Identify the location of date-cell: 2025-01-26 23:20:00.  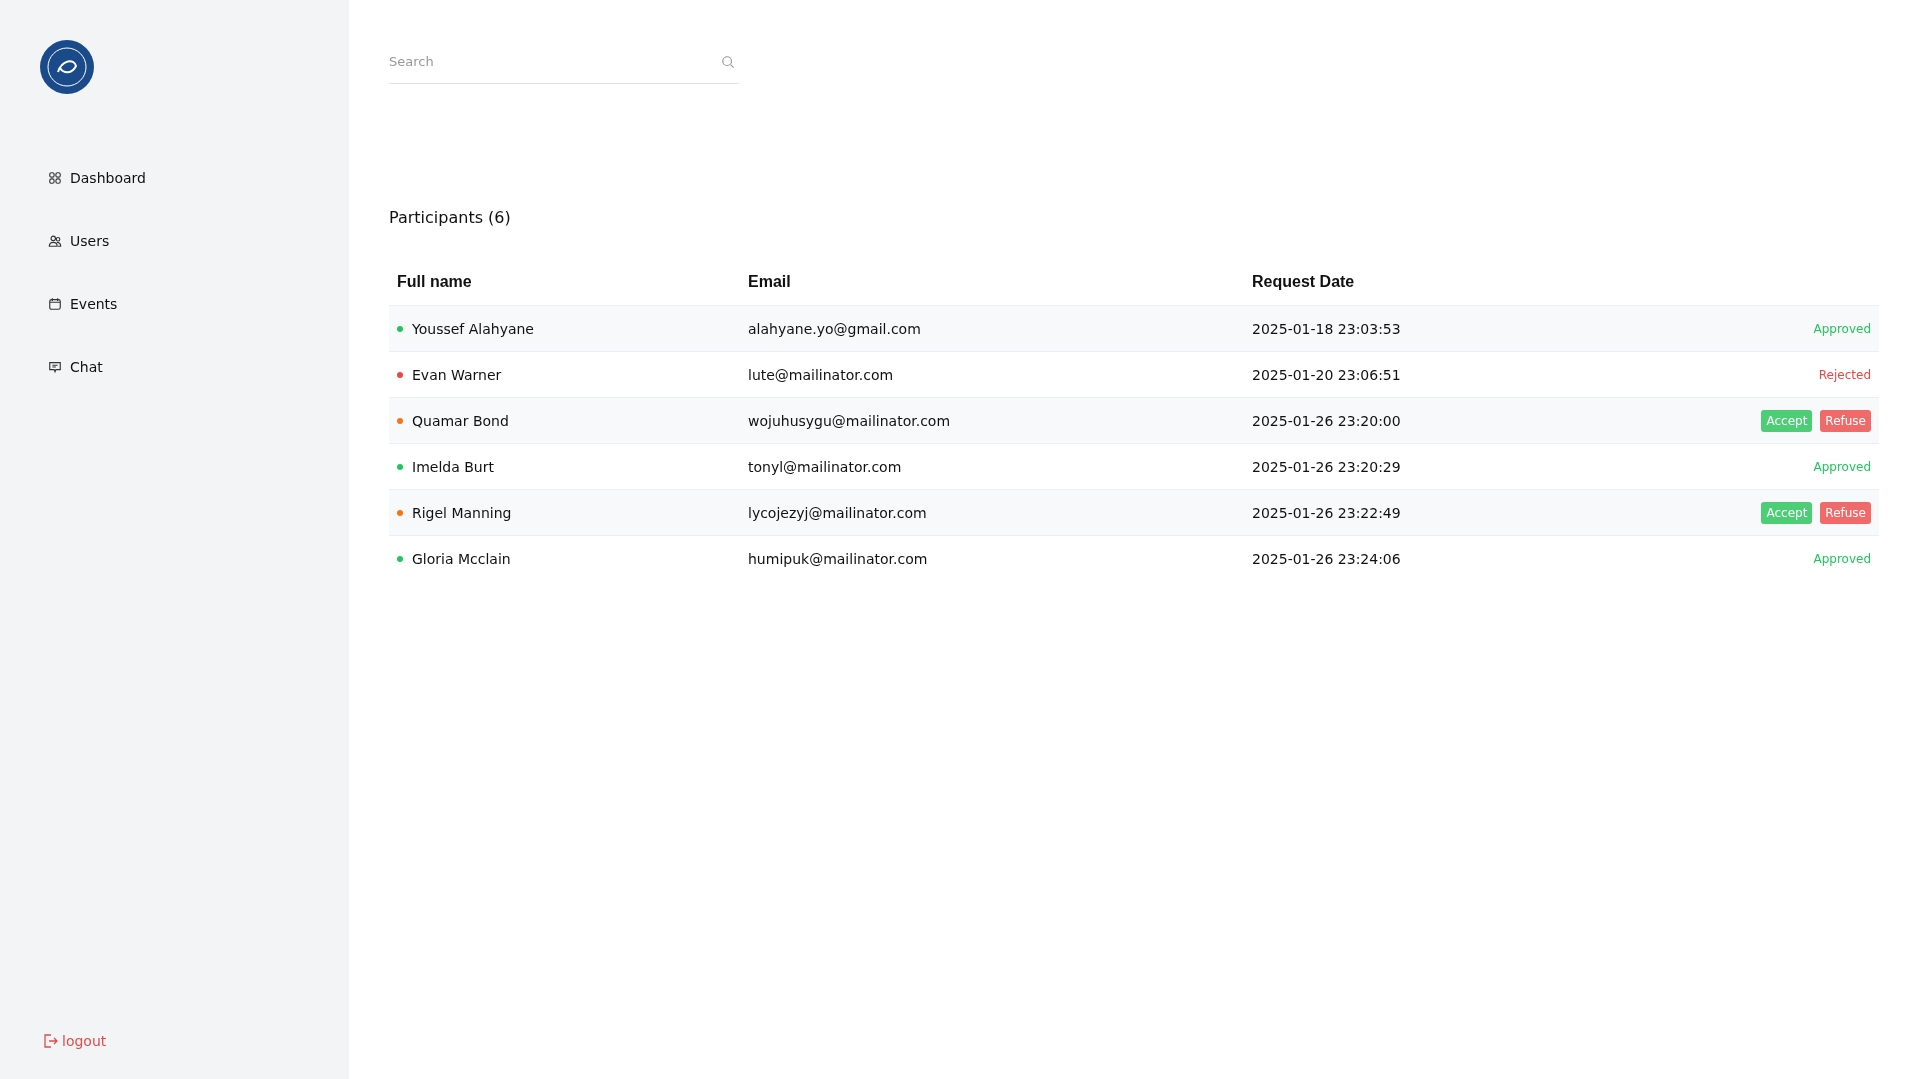
(1424, 420).